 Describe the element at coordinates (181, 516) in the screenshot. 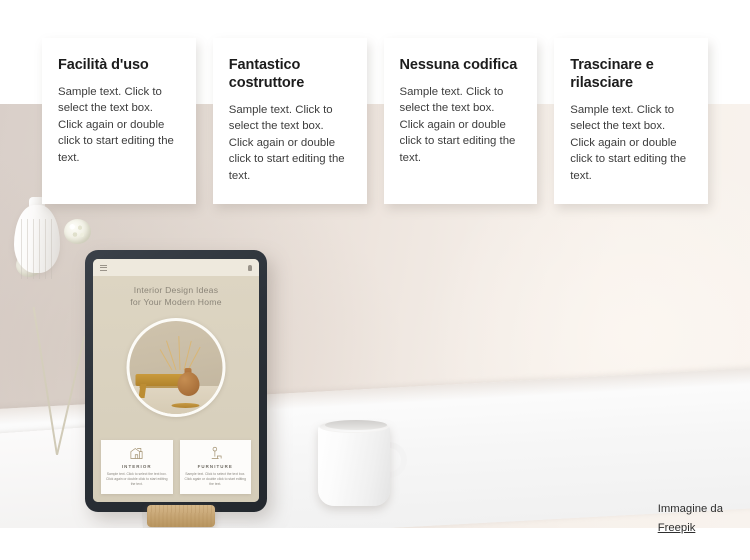

I see `wooden-tablet-stand` at that location.